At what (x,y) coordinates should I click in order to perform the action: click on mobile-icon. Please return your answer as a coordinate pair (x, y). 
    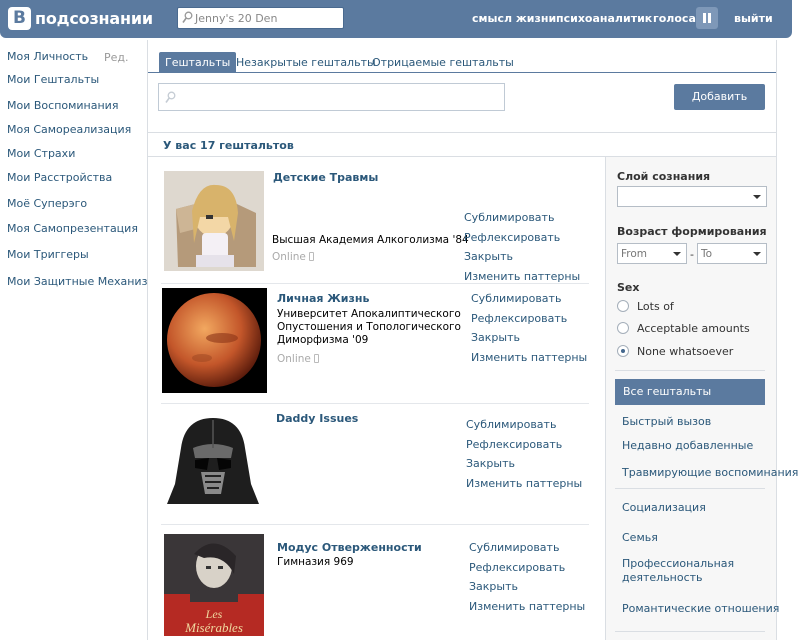
    Looking at the image, I should click on (317, 358).